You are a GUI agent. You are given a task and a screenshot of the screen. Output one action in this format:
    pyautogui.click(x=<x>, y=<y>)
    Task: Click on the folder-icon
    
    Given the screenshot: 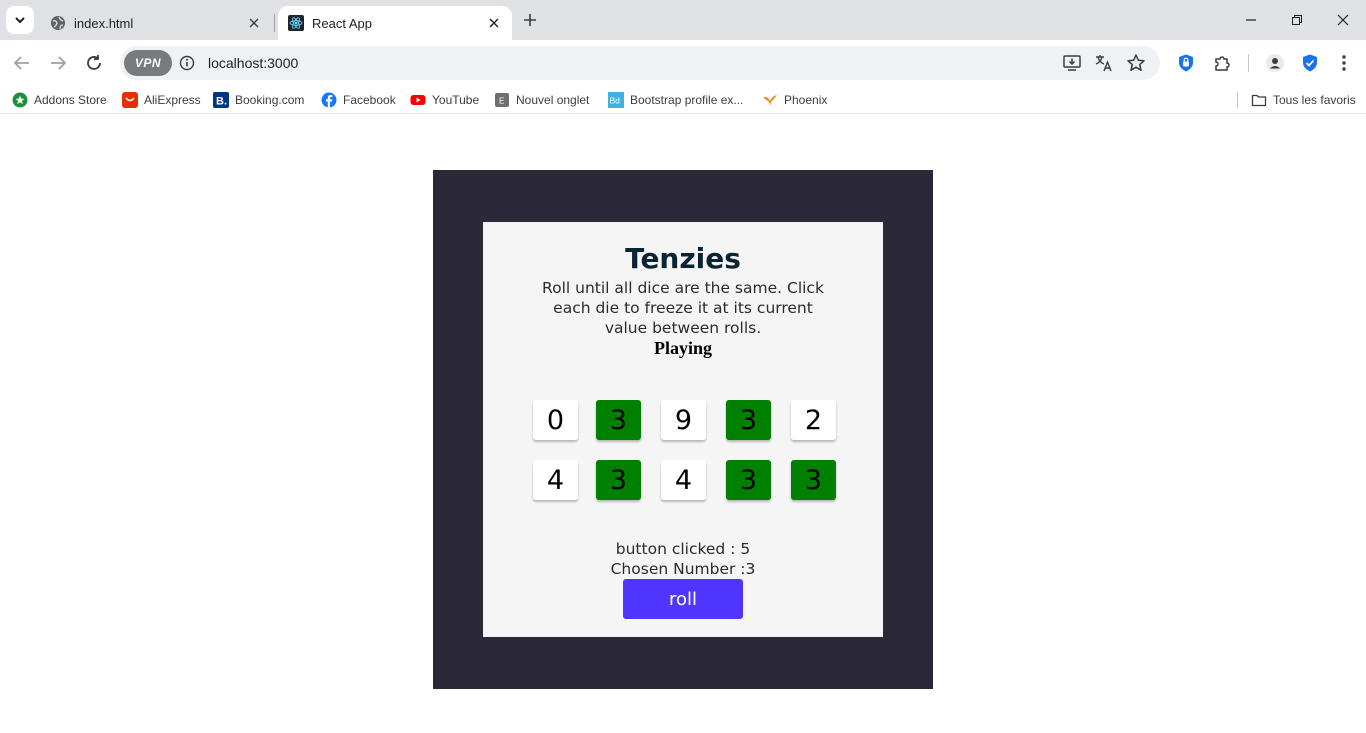 What is the action you would take?
    pyautogui.click(x=1259, y=100)
    